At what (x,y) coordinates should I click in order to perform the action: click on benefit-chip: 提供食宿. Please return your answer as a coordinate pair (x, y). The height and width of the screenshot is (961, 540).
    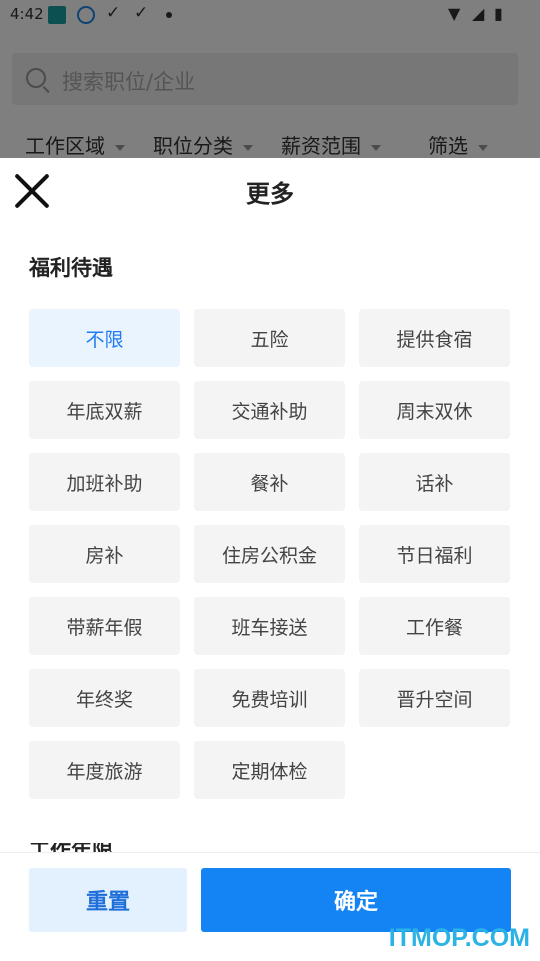
    Looking at the image, I should click on (434, 338).